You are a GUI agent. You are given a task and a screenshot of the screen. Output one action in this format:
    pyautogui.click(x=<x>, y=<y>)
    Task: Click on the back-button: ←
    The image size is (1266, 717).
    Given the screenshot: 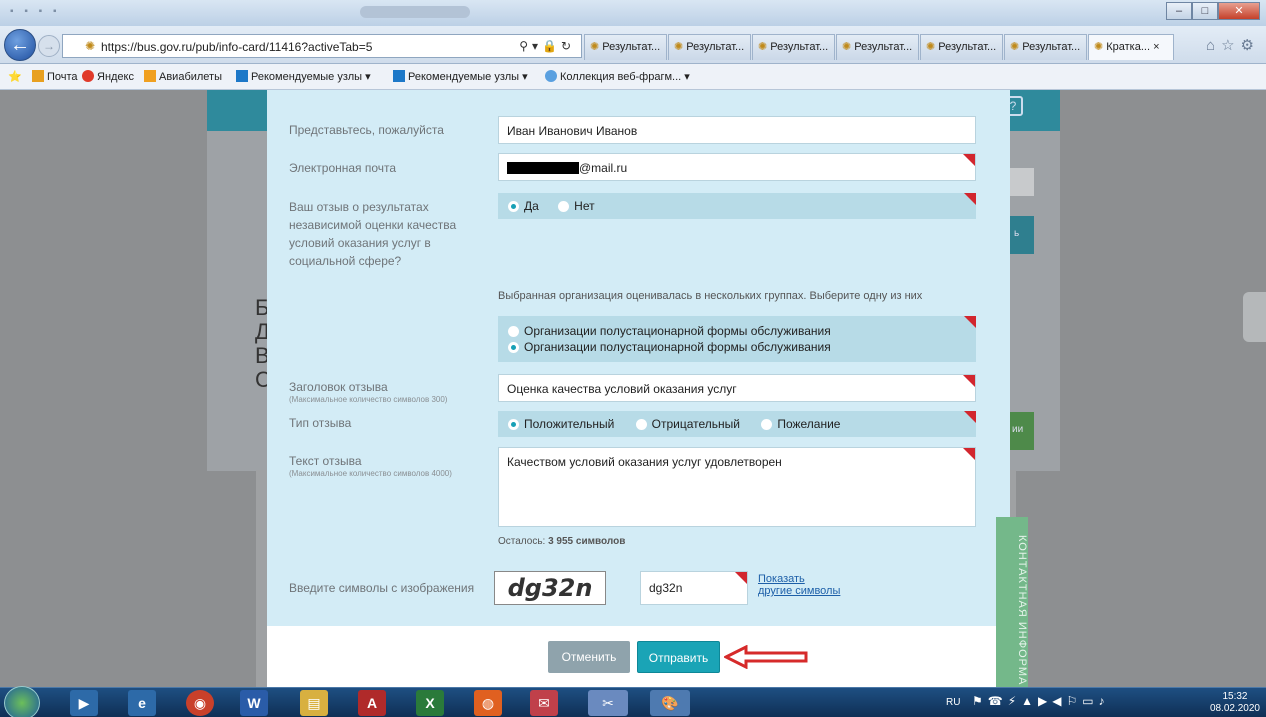 What is the action you would take?
    pyautogui.click(x=20, y=45)
    